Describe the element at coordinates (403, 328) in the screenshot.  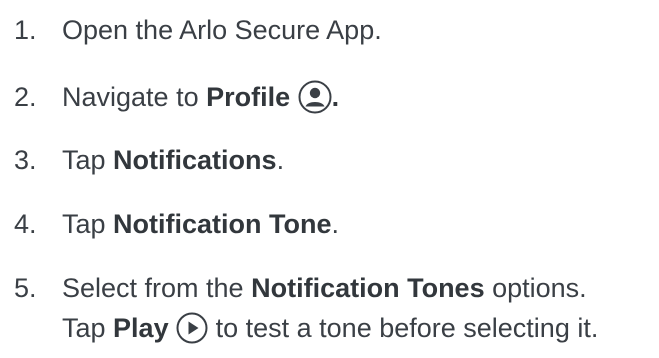
I see `step-text-after: to test a tone before selecting it.` at that location.